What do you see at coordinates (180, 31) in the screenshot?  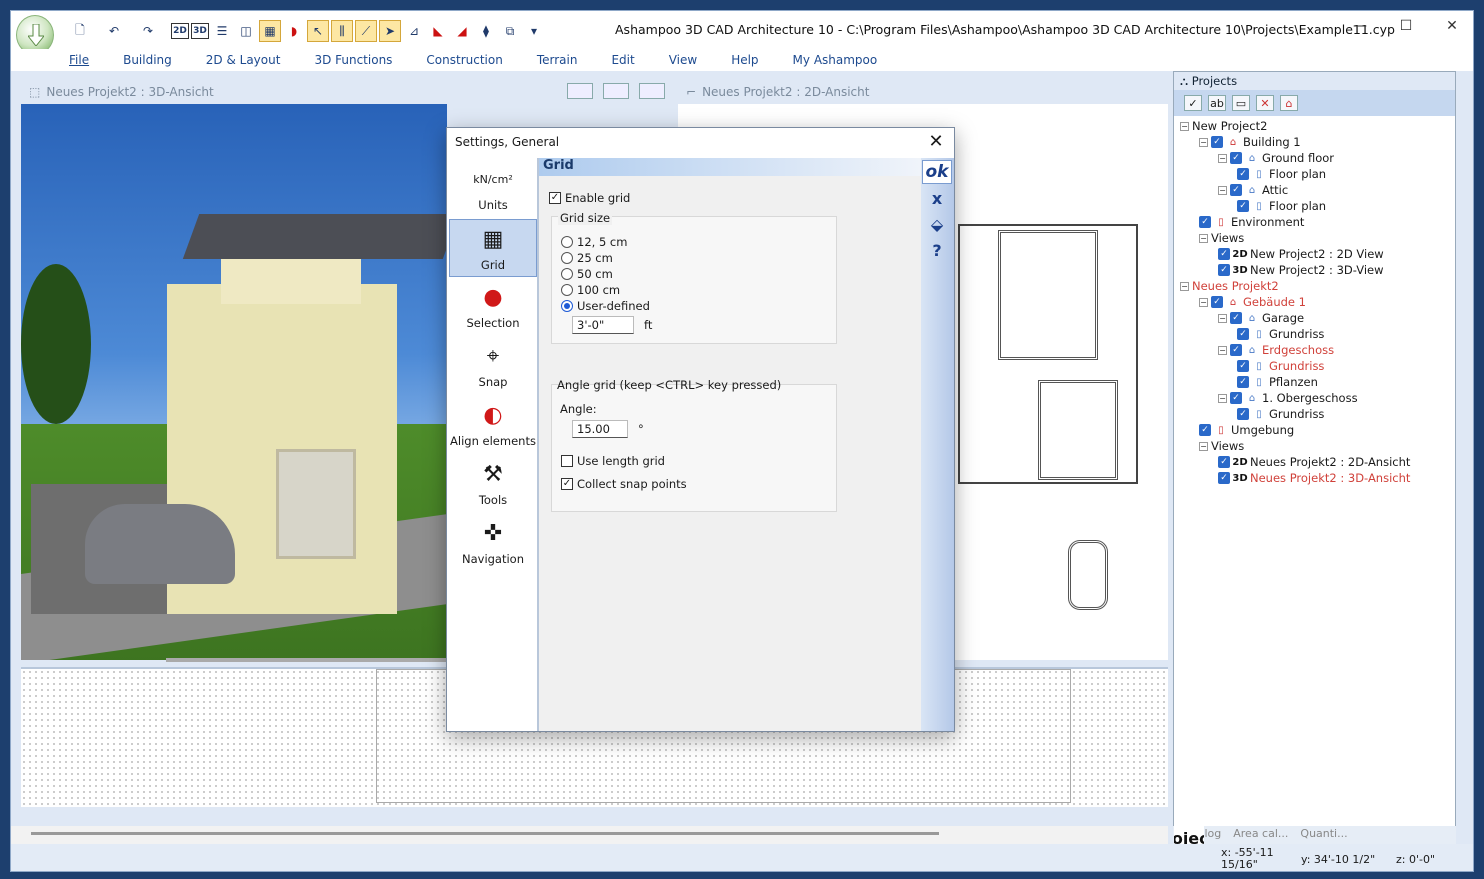 I see `view-2d-button: 2D` at bounding box center [180, 31].